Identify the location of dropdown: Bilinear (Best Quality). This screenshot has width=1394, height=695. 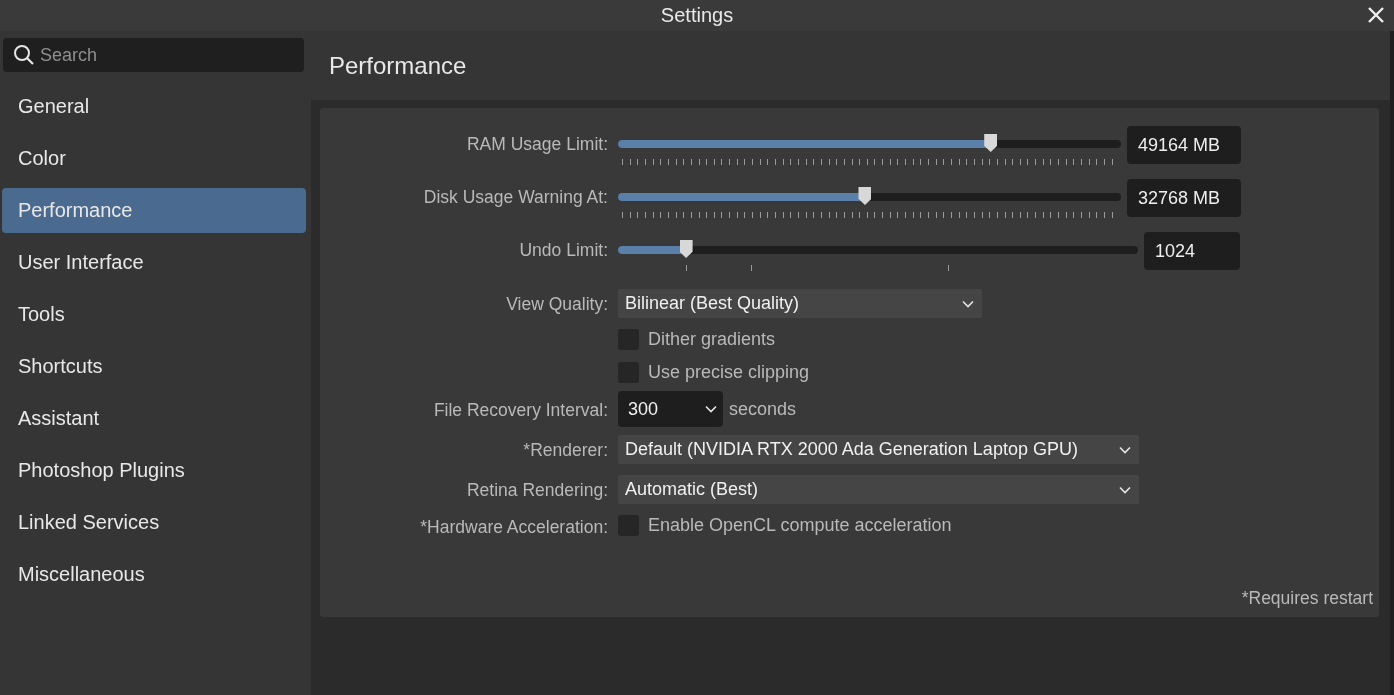
(800, 303).